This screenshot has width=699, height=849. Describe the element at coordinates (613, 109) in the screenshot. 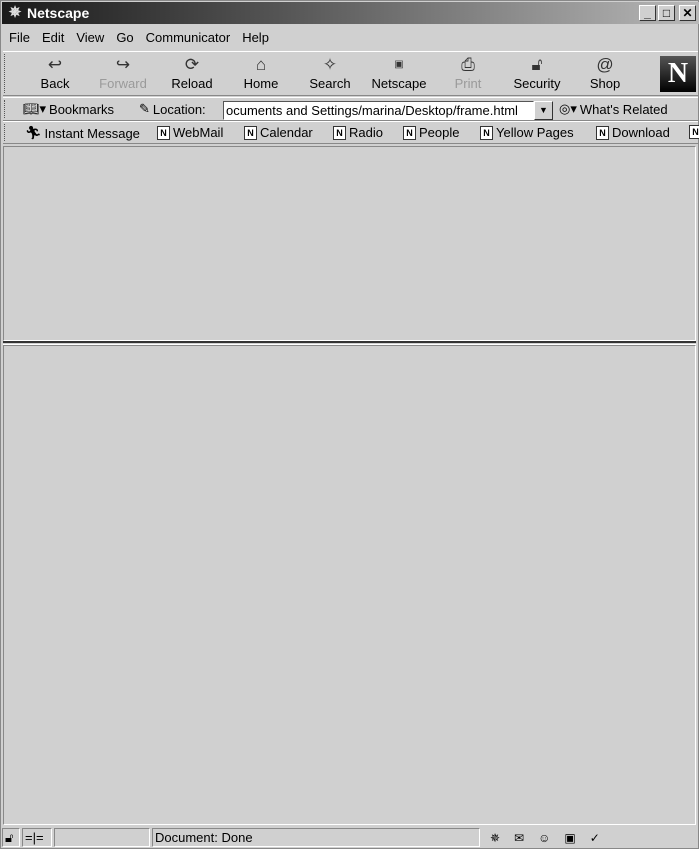

I see `whats-related-button: ◎▾ What's Related` at that location.